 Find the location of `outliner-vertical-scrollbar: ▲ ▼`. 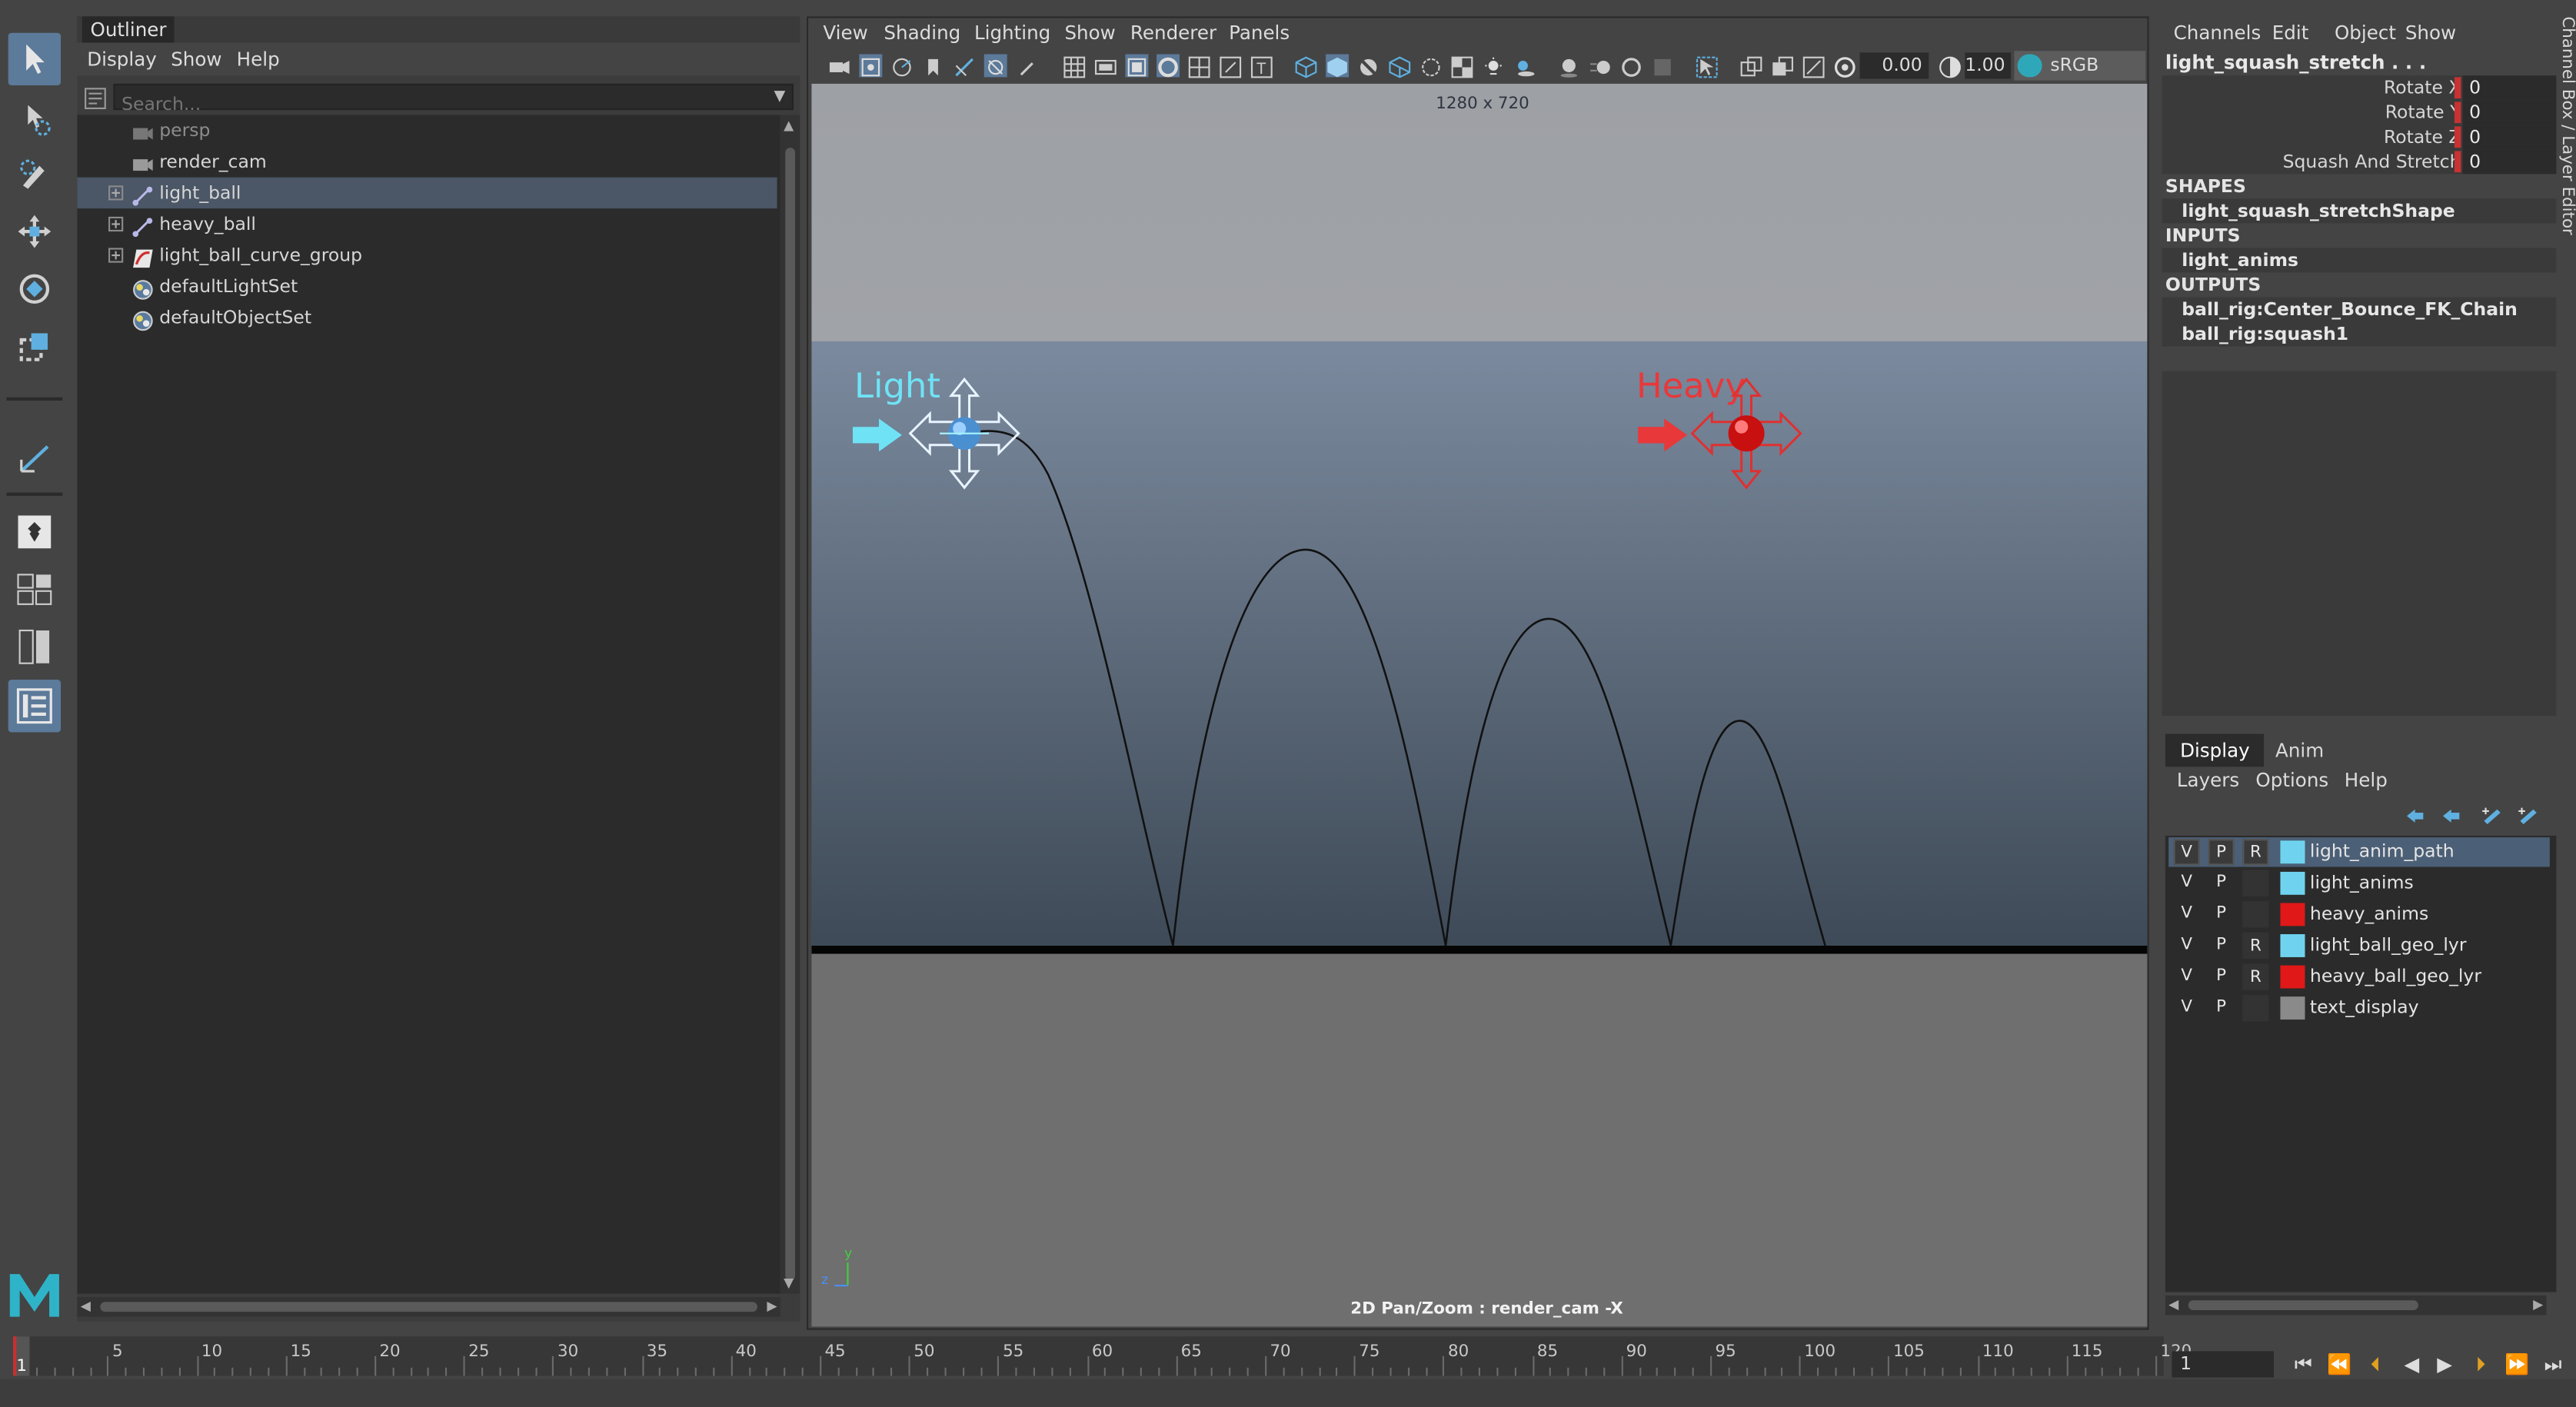

outliner-vertical-scrollbar: ▲ ▼ is located at coordinates (790, 704).